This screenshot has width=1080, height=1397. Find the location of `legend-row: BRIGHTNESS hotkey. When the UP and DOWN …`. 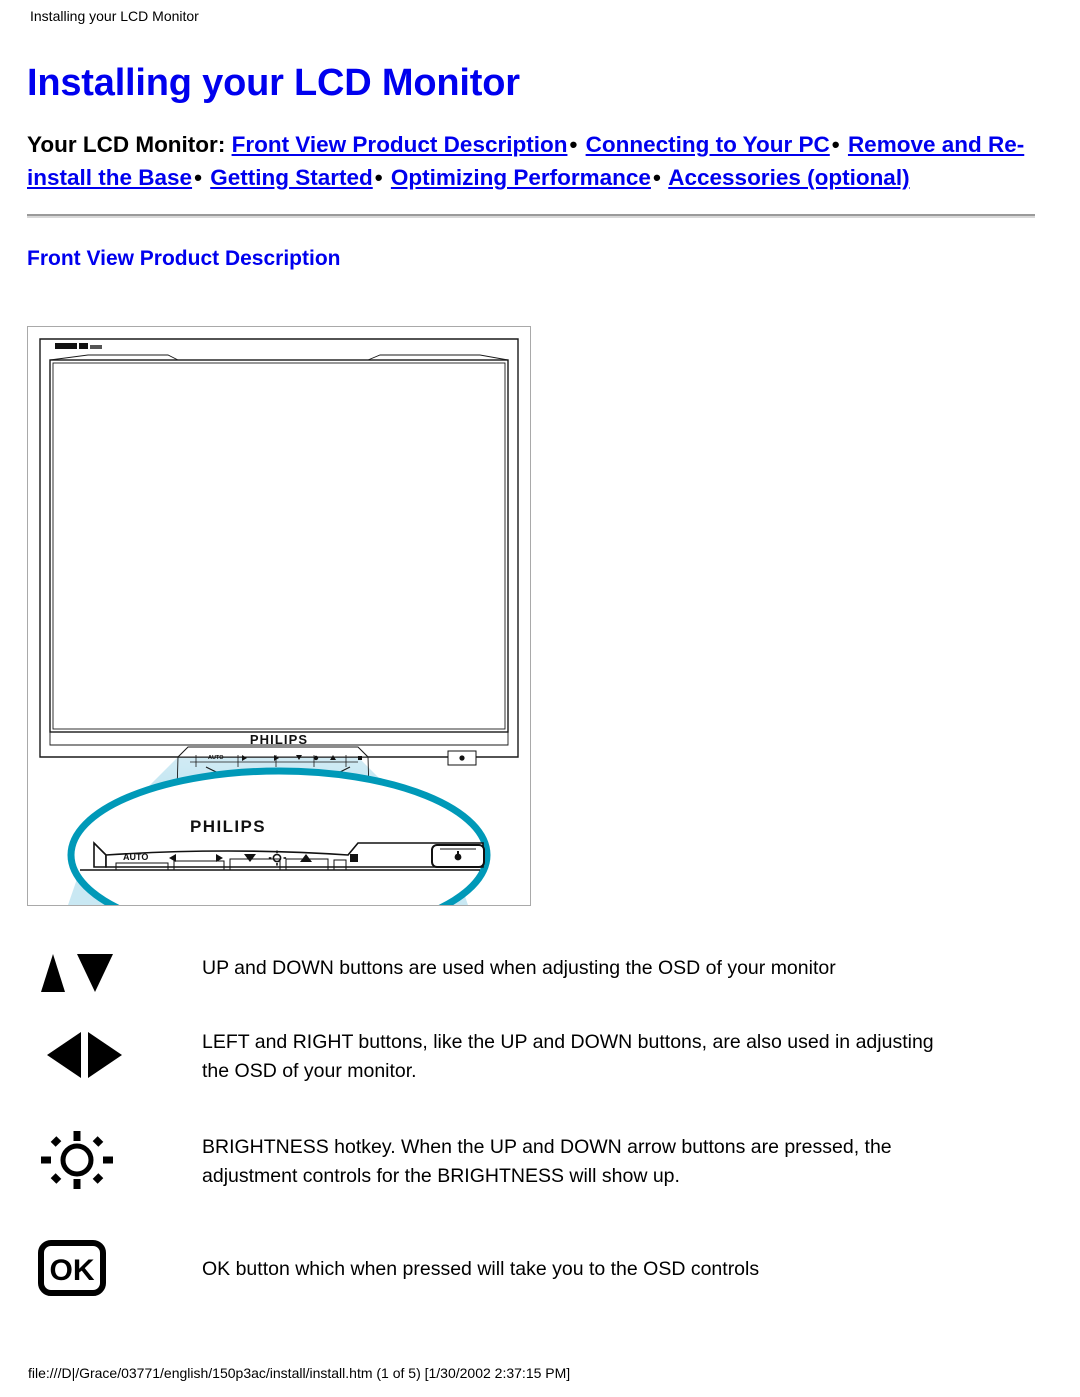

legend-row: BRIGHTNESS hotkey. When the UP and DOWN … is located at coordinates (532, 1175).